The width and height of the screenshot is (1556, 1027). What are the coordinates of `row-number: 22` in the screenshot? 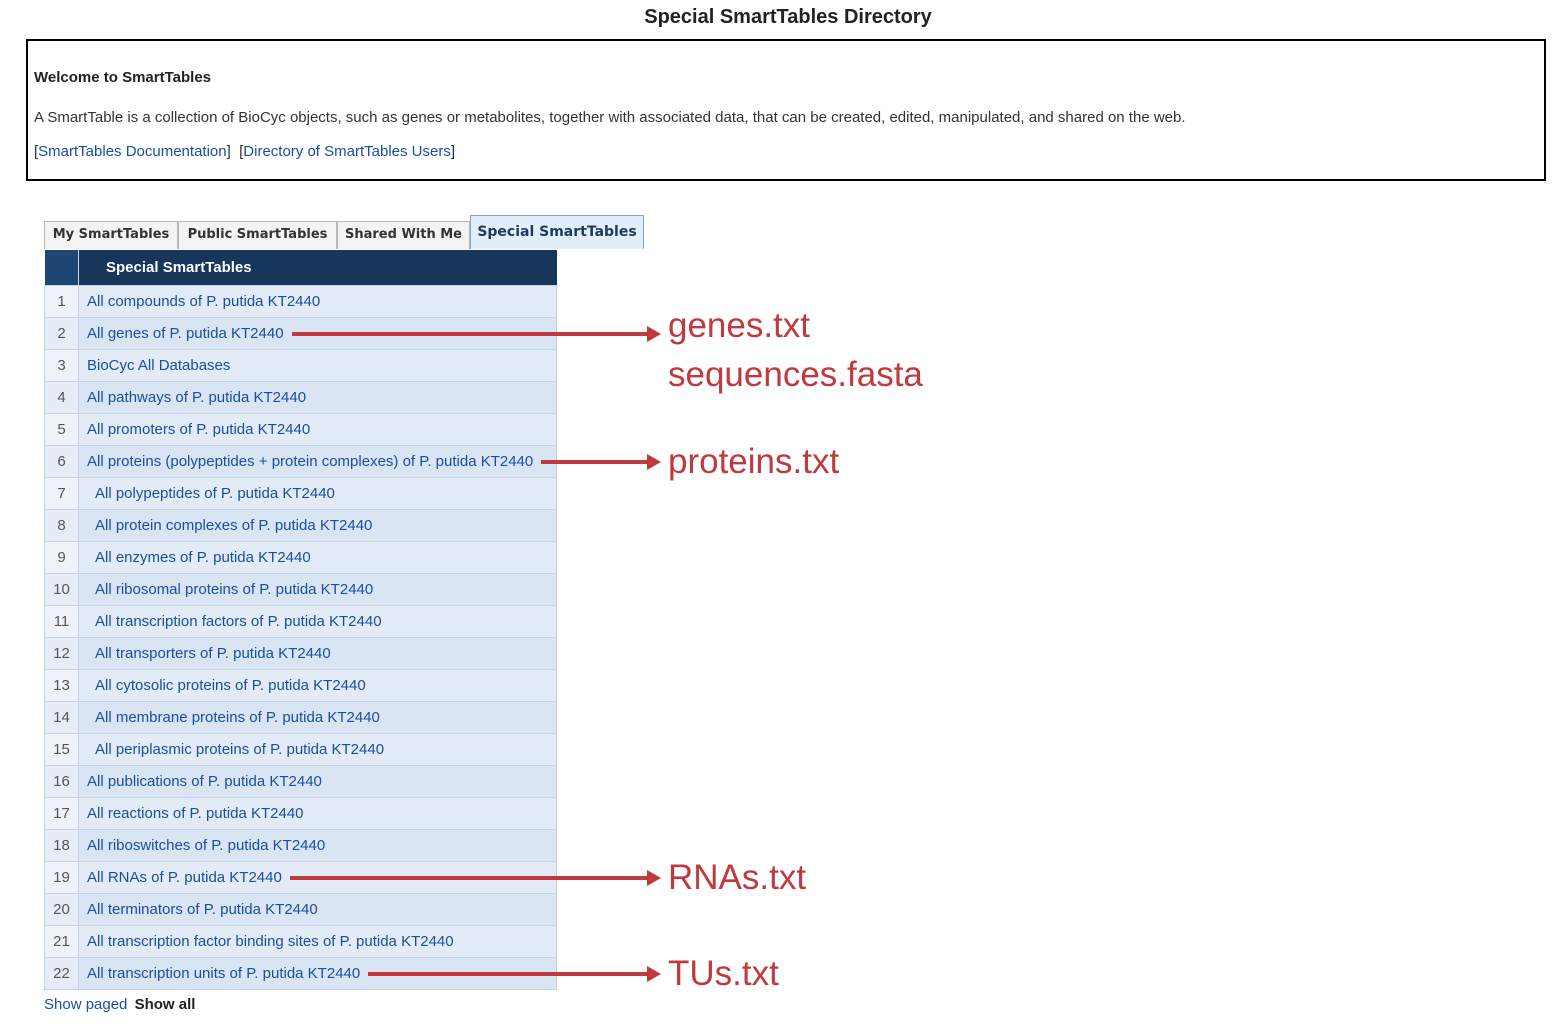 It's located at (61, 973).